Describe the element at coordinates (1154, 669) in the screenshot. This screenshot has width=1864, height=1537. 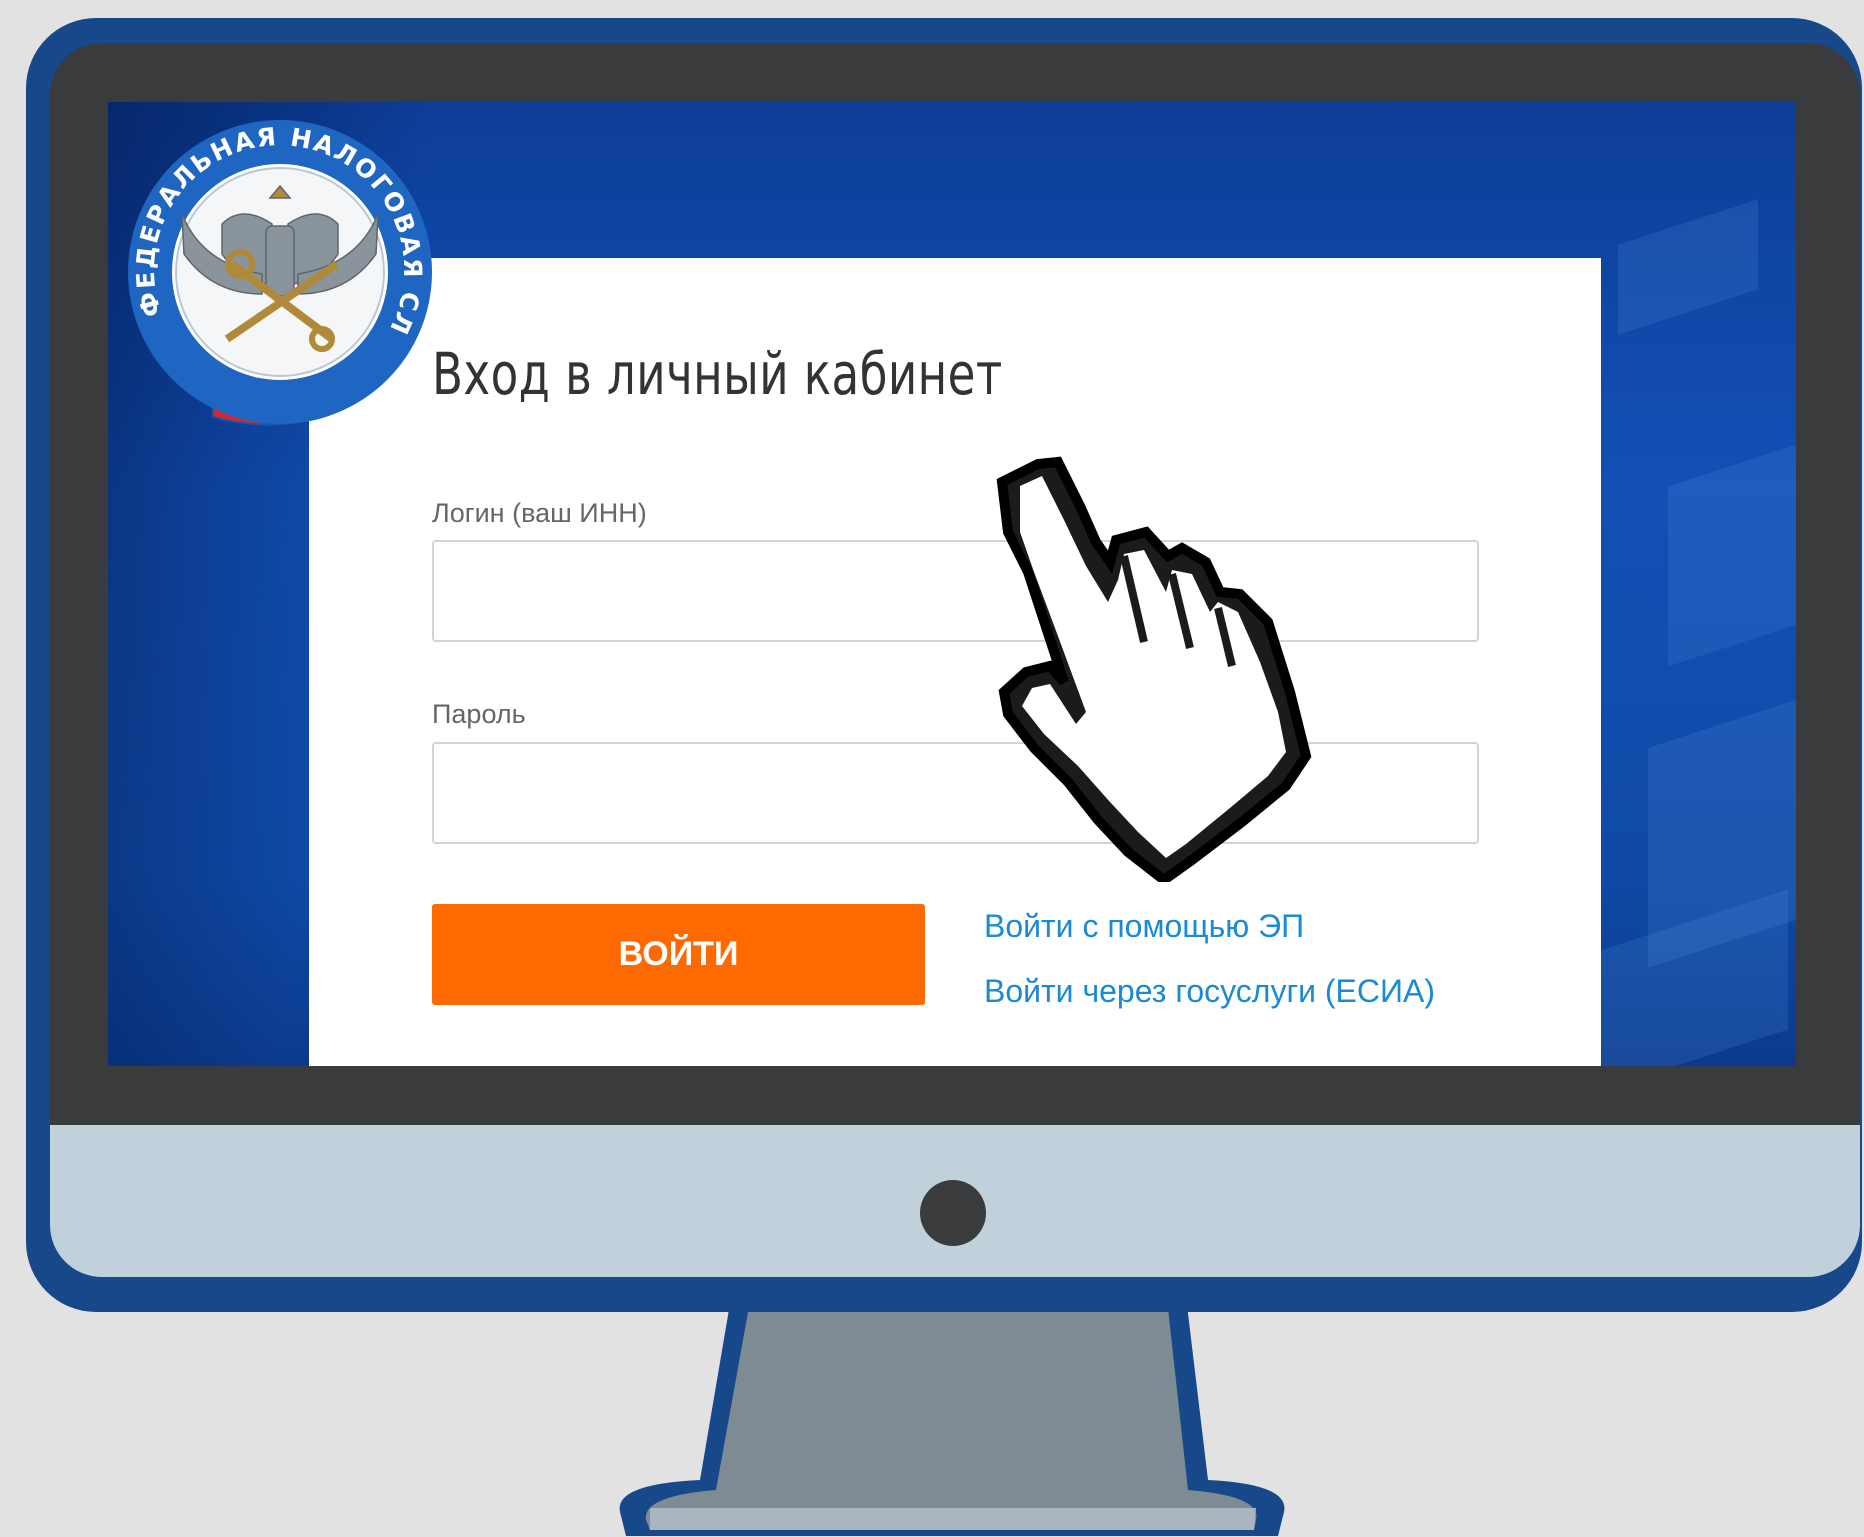
I see `pointing-hand-cursor-icon` at that location.